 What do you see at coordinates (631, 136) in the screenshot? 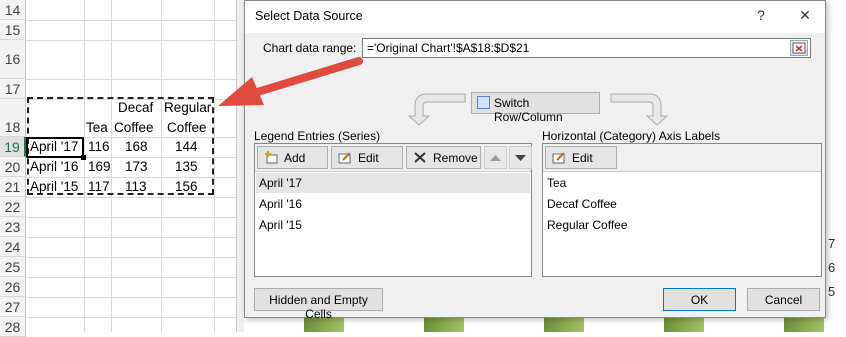
I see `axis-labels-title: Horizontal (Category) Axis Labels` at bounding box center [631, 136].